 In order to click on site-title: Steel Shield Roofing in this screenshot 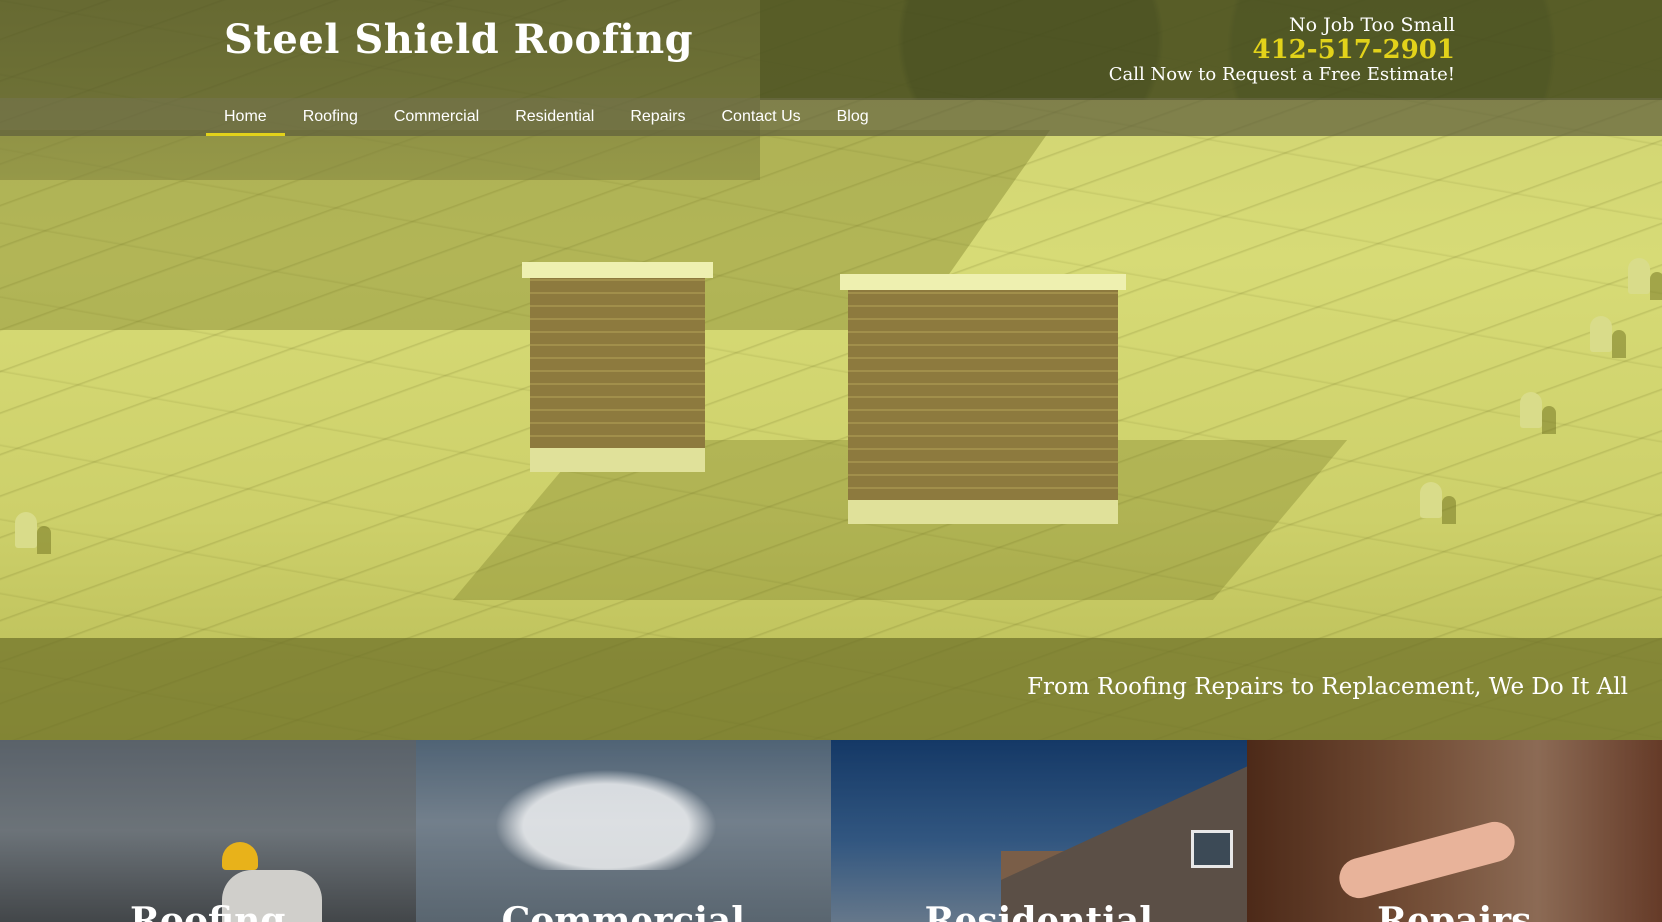, I will do `click(458, 39)`.